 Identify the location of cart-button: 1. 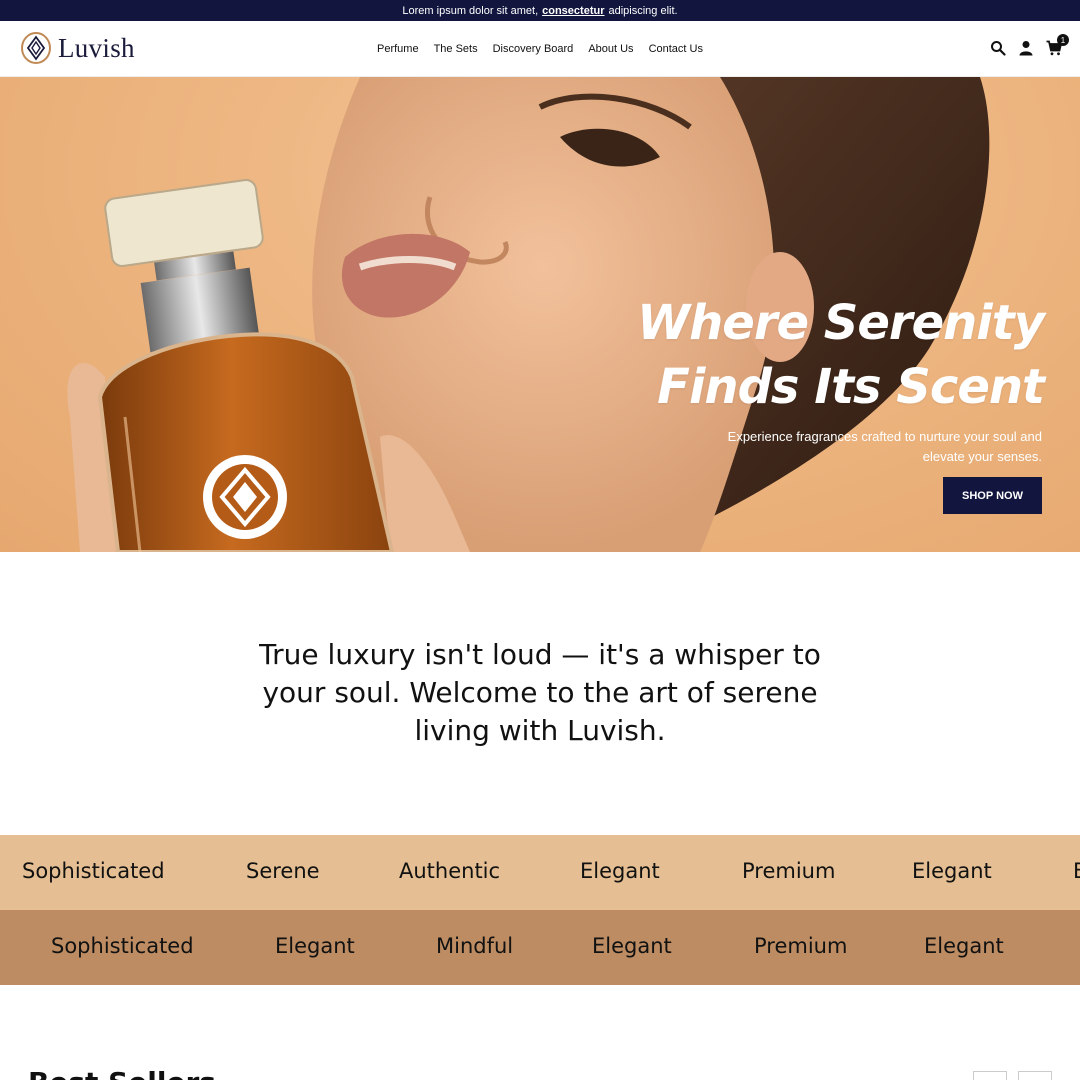
(1057, 45).